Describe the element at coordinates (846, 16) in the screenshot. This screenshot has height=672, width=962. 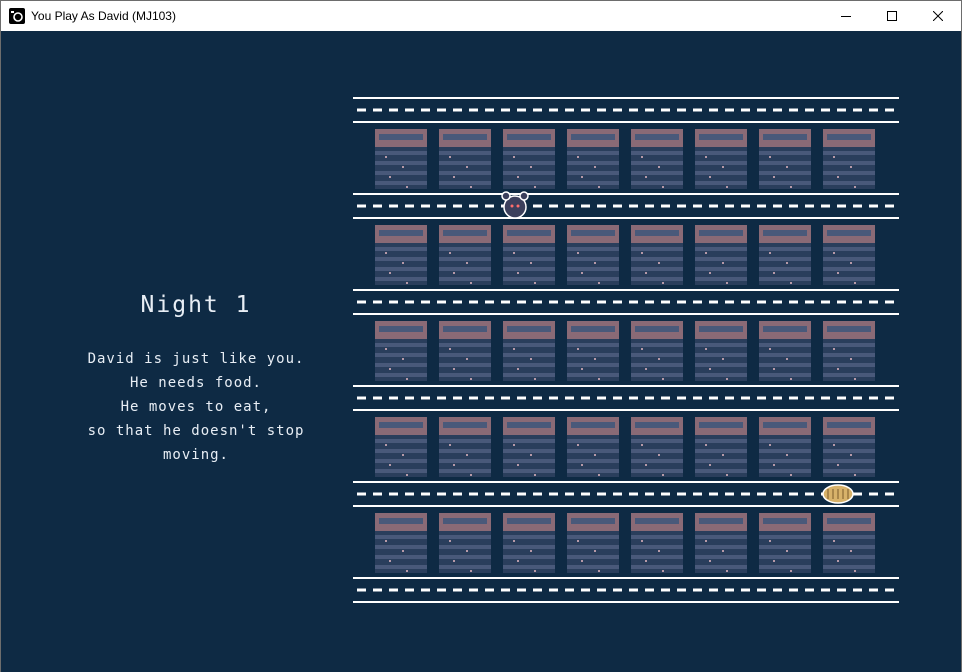
I see `minimize-button` at that location.